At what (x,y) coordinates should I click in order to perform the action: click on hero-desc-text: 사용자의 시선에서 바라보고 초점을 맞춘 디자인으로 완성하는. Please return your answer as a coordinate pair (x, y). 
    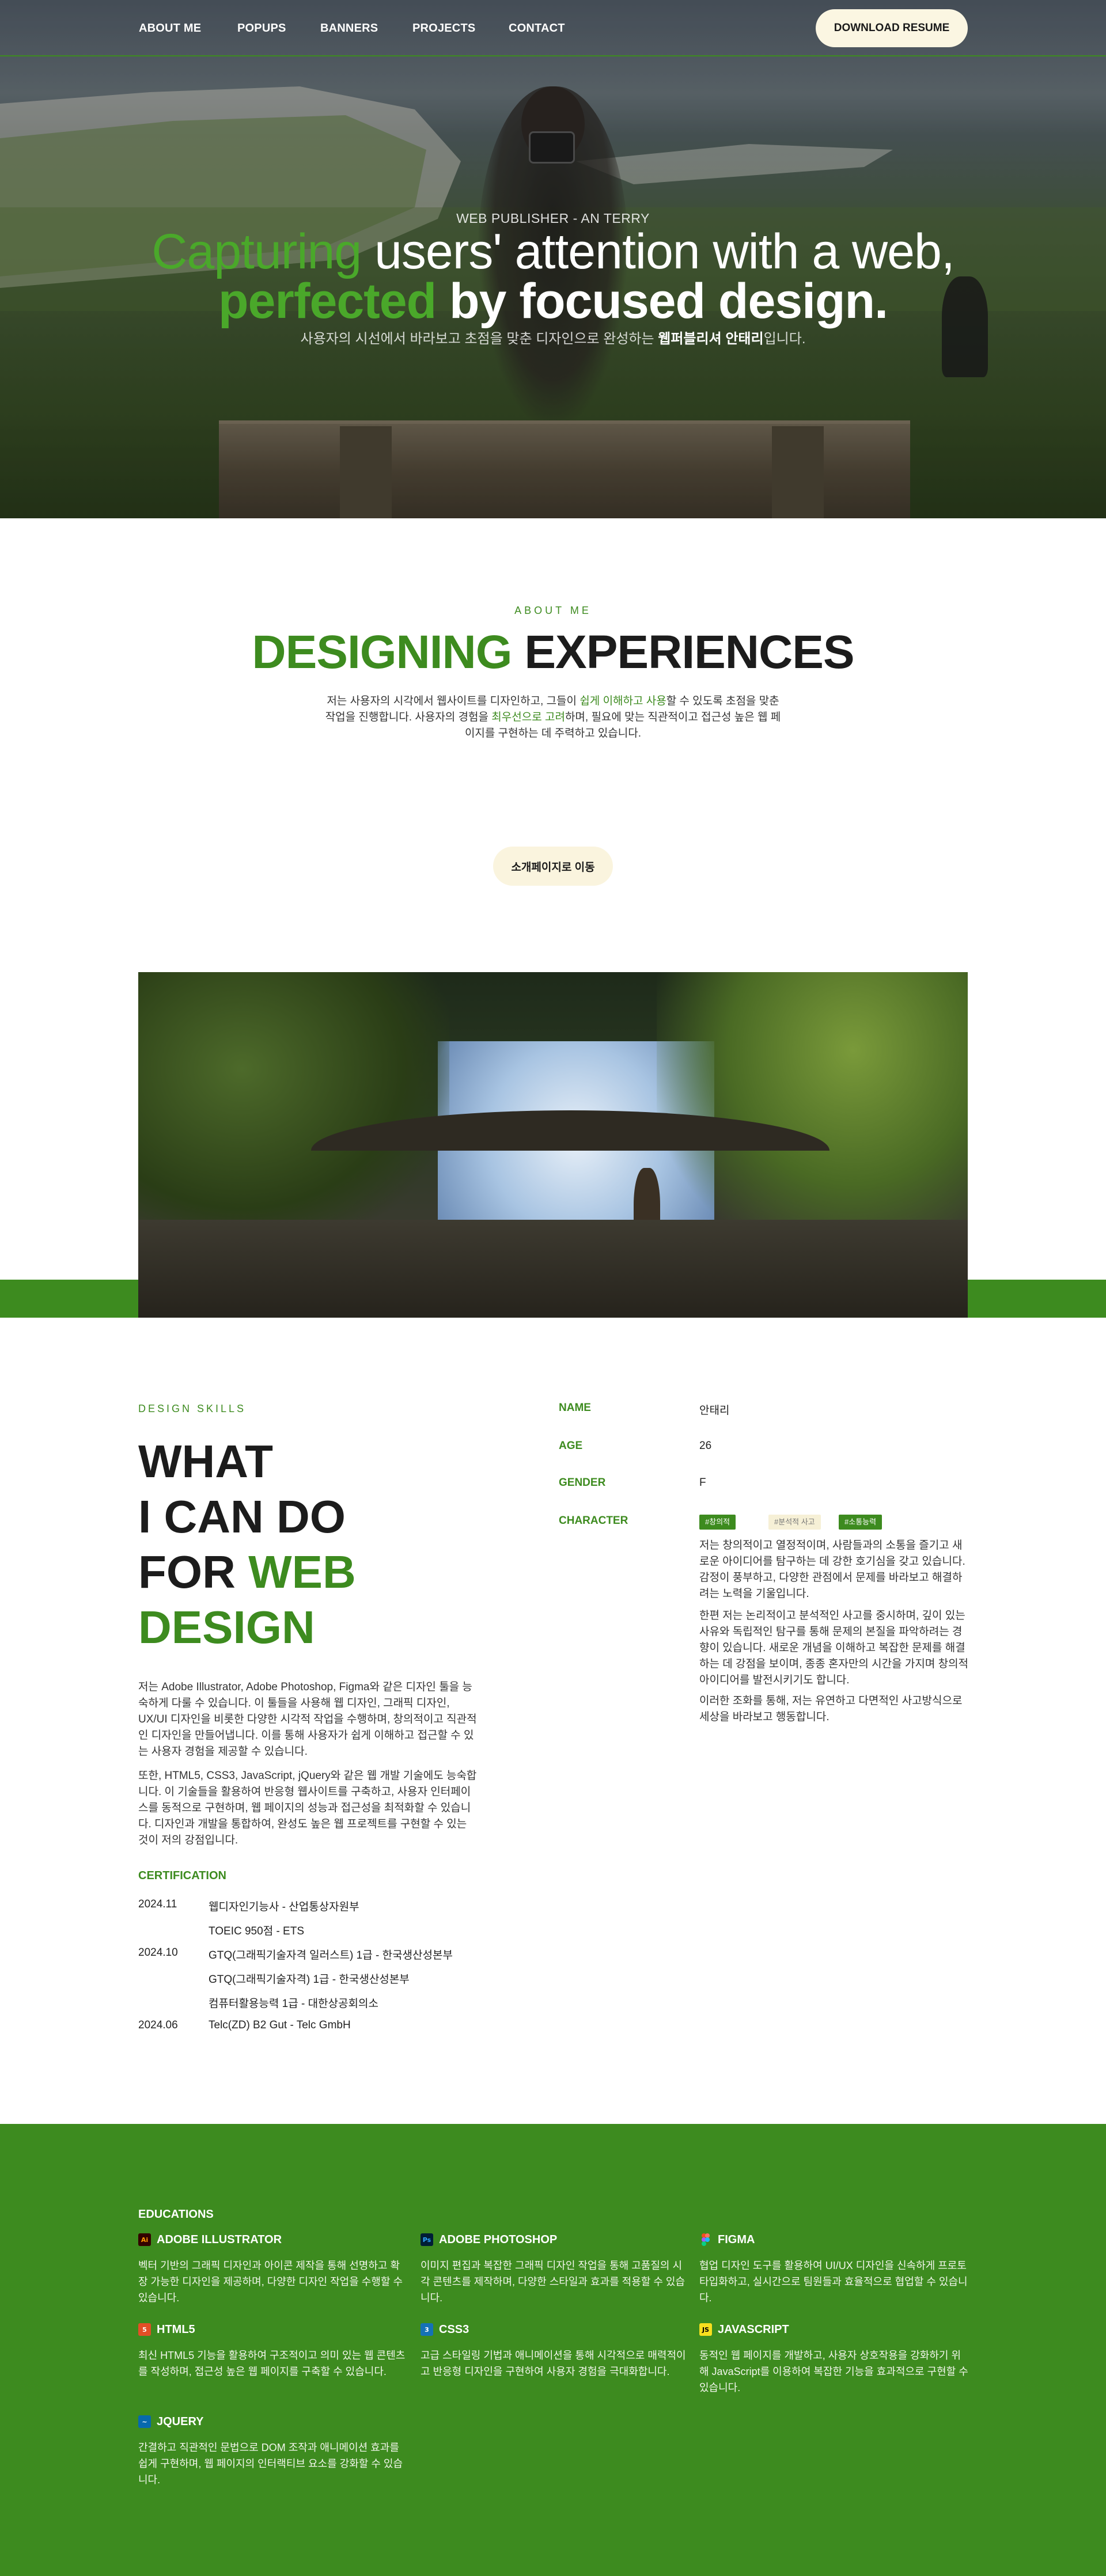
    Looking at the image, I should click on (479, 339).